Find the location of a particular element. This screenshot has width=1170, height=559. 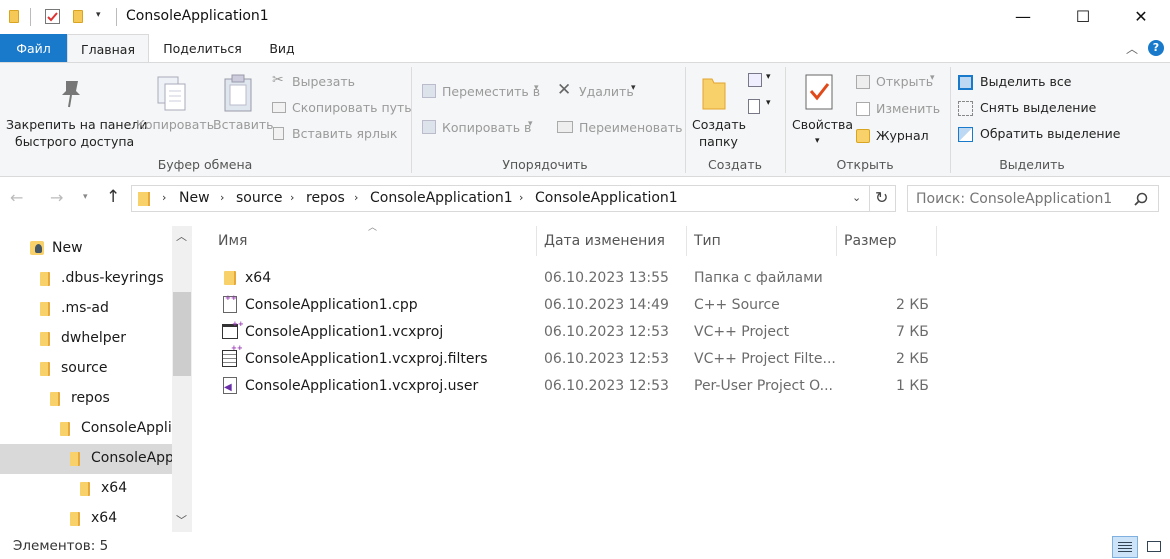

customize-quick-access-chevron-icon: ▾ is located at coordinates (98, 15).